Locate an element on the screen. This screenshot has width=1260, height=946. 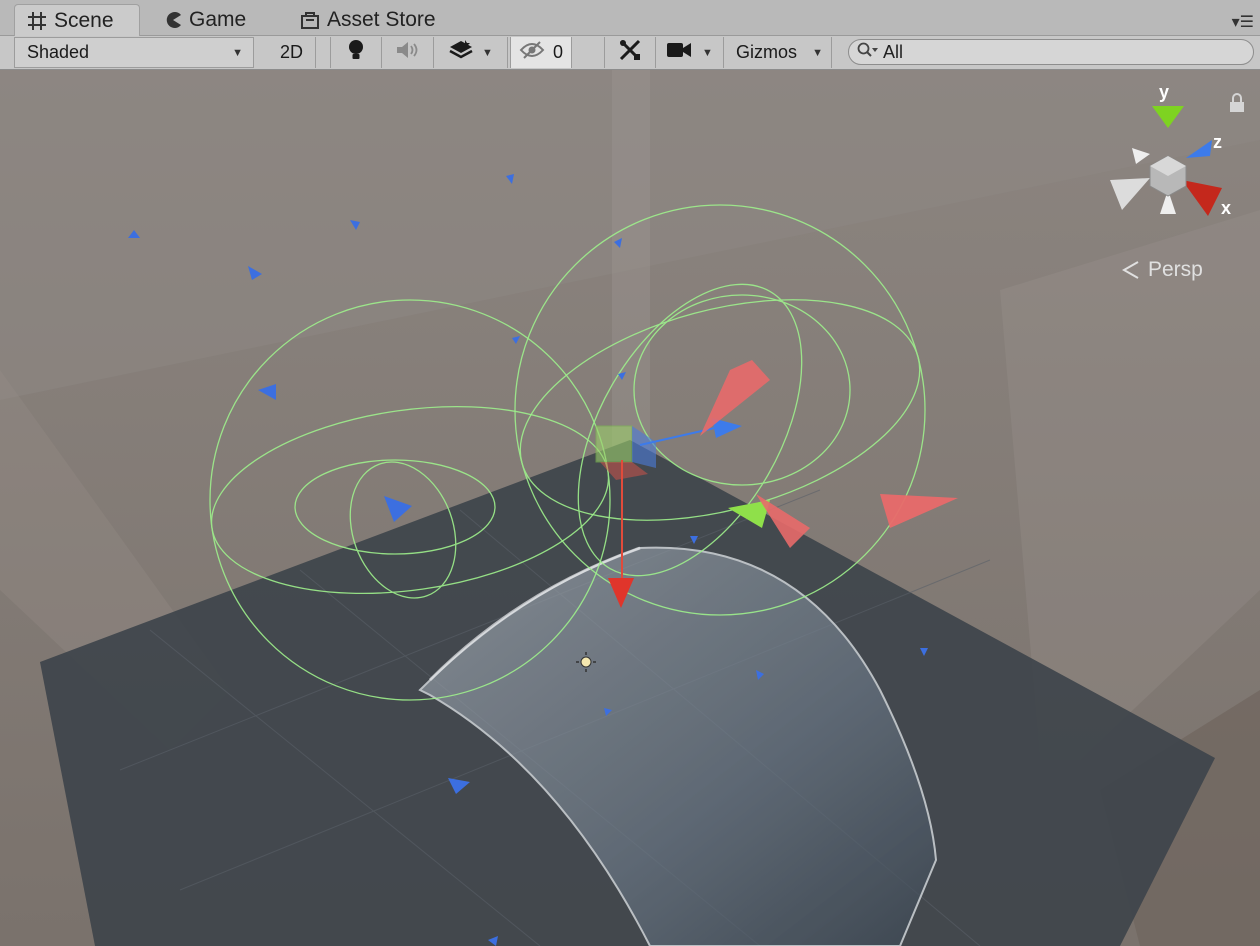
effects-dropdown: ▼ is located at coordinates (471, 52).